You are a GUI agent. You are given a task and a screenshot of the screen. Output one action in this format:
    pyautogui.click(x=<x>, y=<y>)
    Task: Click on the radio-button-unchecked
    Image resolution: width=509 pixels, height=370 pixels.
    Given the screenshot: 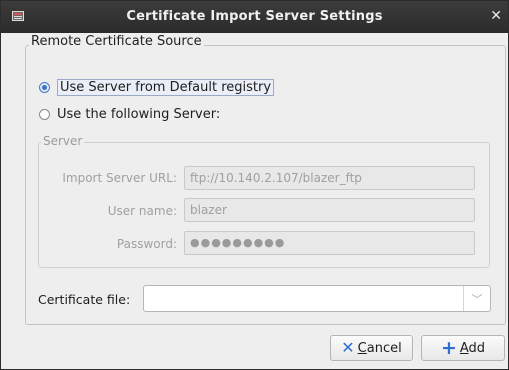 What is the action you would take?
    pyautogui.click(x=44, y=114)
    